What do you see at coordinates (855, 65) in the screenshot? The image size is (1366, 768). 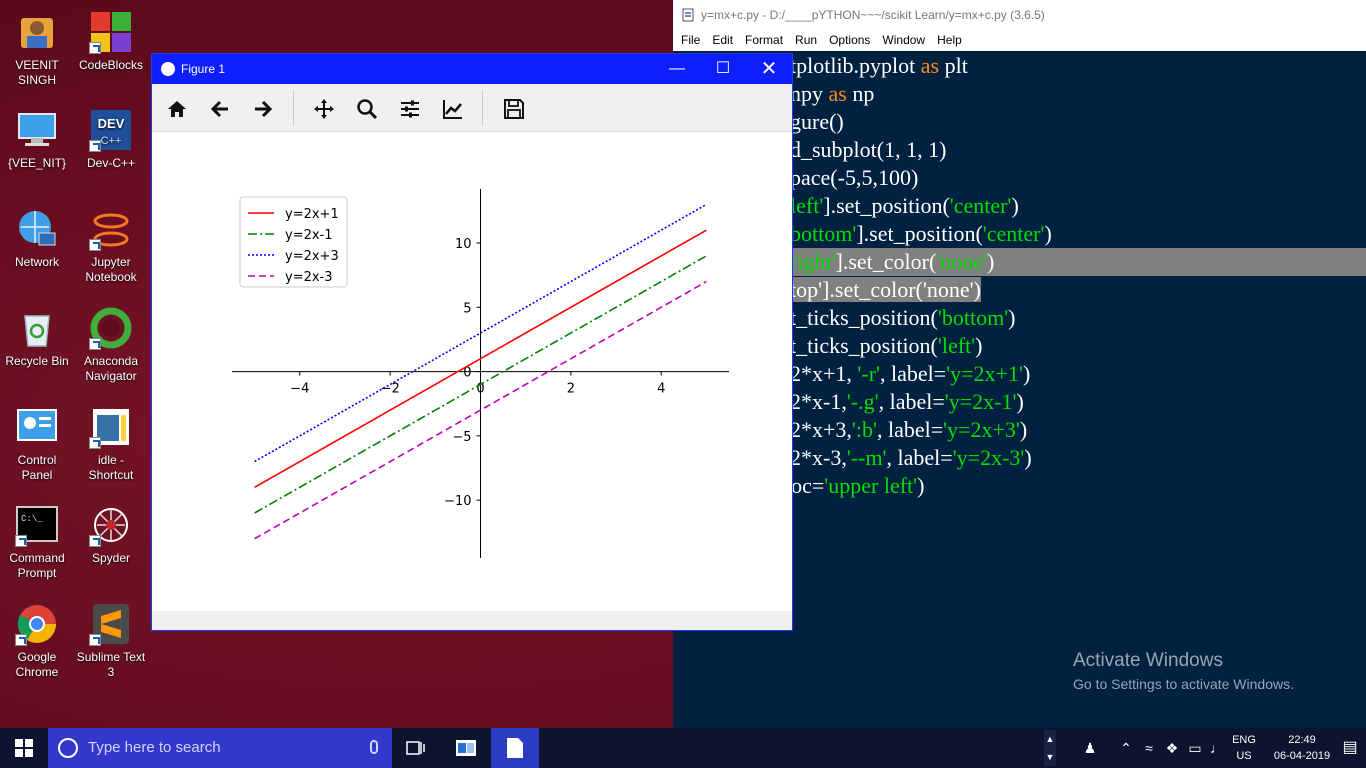 I see `code-token: tplotlib.pyplot` at bounding box center [855, 65].